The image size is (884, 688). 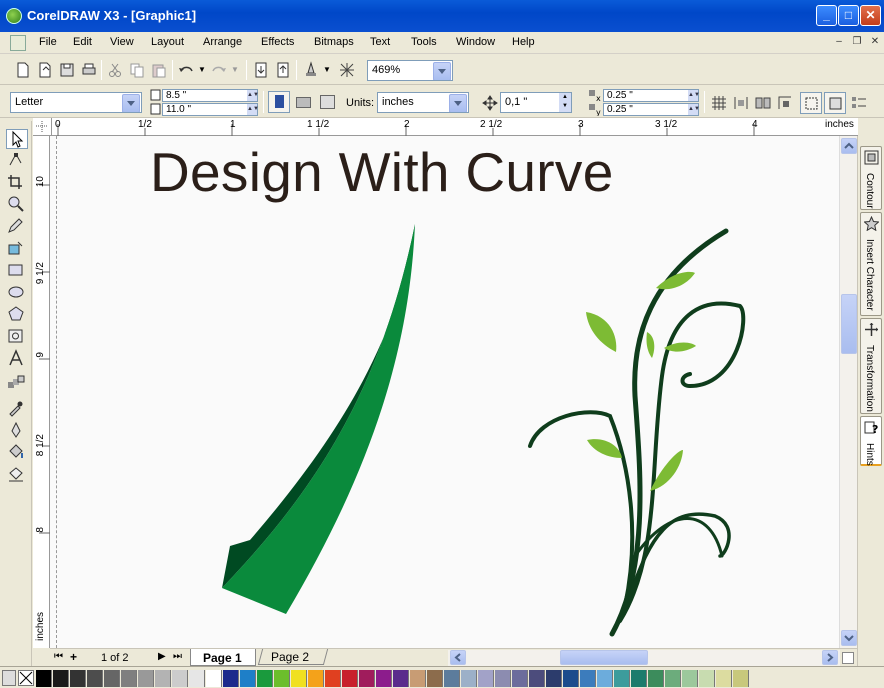 What do you see at coordinates (210, 95) in the screenshot?
I see `paper-width-field: 8.5 " ▲▼` at bounding box center [210, 95].